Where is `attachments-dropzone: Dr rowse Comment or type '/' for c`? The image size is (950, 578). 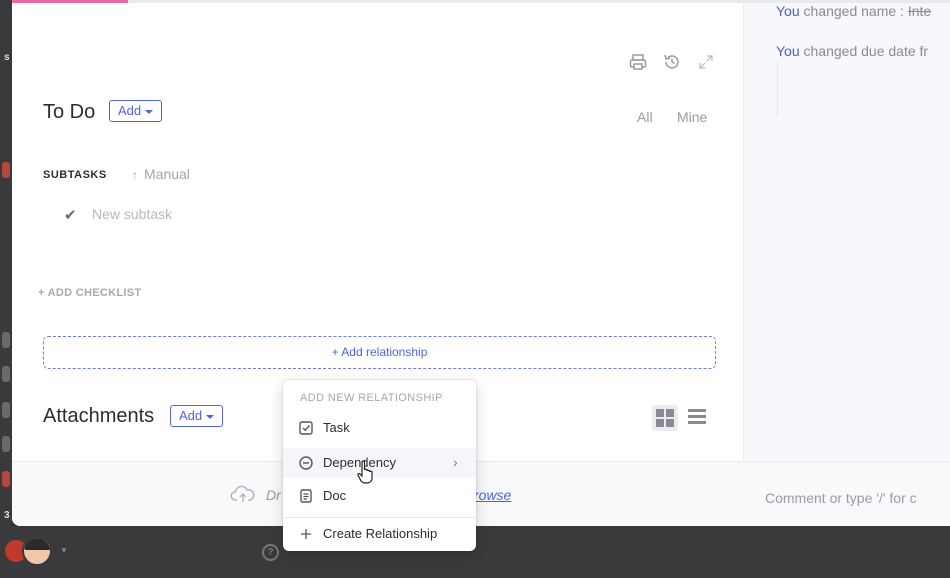 attachments-dropzone: Dr rowse Comment or type '/' for c is located at coordinates (481, 493).